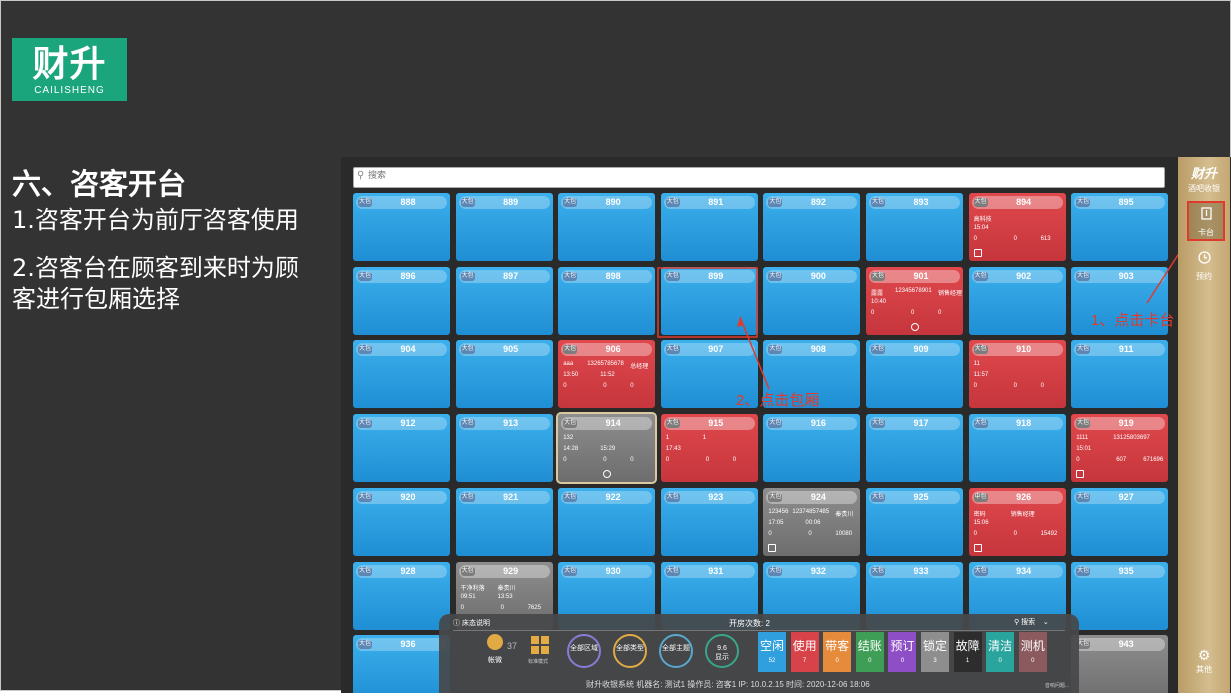 The height and width of the screenshot is (696, 1231). Describe the element at coordinates (707, 302) in the screenshot. I see `room-highlight` at that location.